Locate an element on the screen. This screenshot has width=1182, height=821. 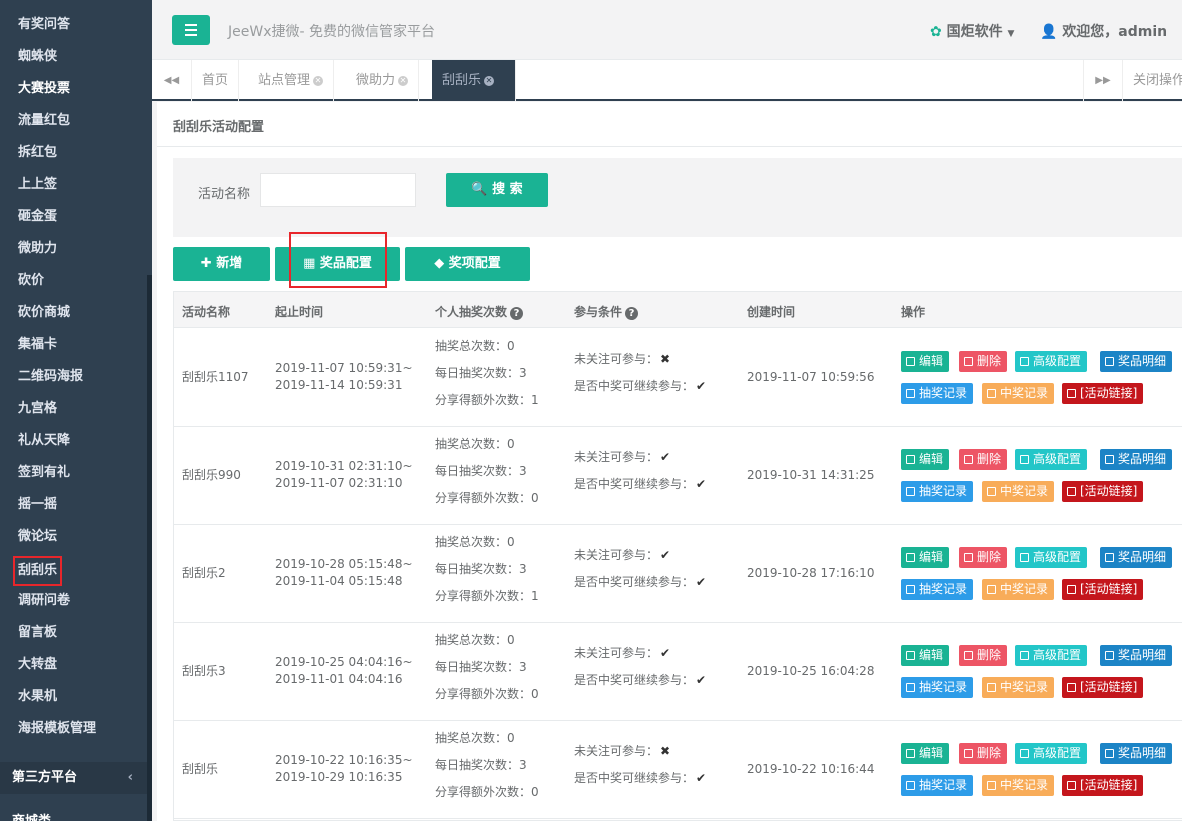
sidebar-item: 摇一摇 is located at coordinates (37, 505).